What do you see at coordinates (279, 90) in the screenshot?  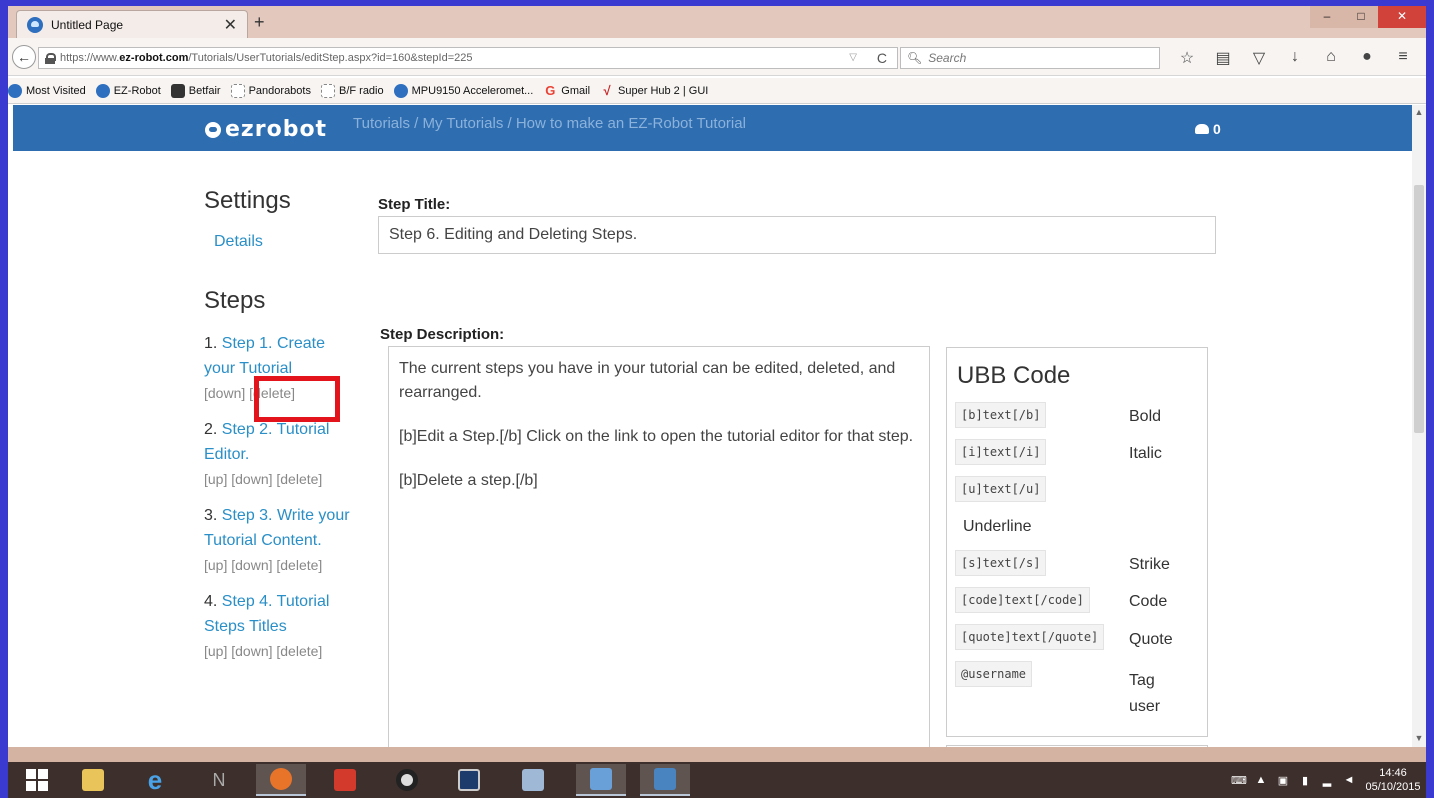 I see `bookmark-label: Pandorabots` at bounding box center [279, 90].